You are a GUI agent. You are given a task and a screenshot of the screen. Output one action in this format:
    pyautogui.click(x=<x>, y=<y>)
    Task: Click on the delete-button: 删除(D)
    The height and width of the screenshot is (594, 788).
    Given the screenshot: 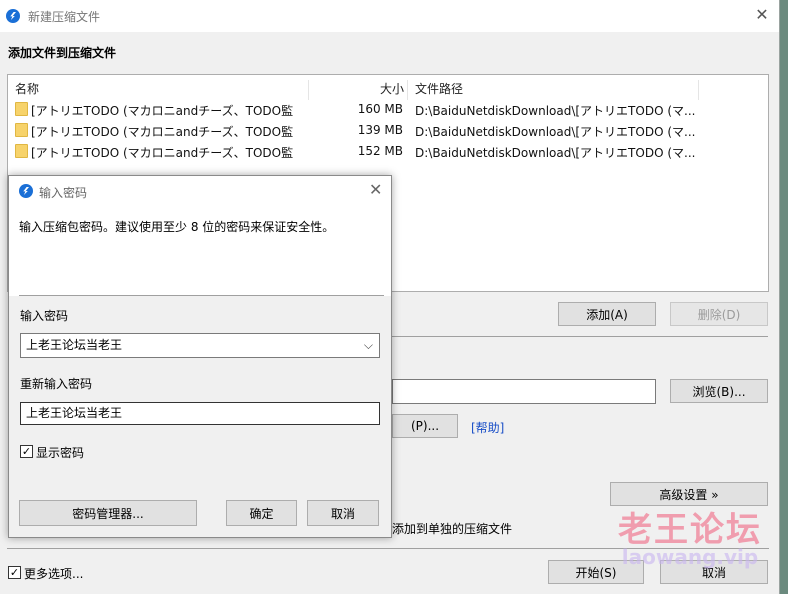 What is the action you would take?
    pyautogui.click(x=719, y=314)
    